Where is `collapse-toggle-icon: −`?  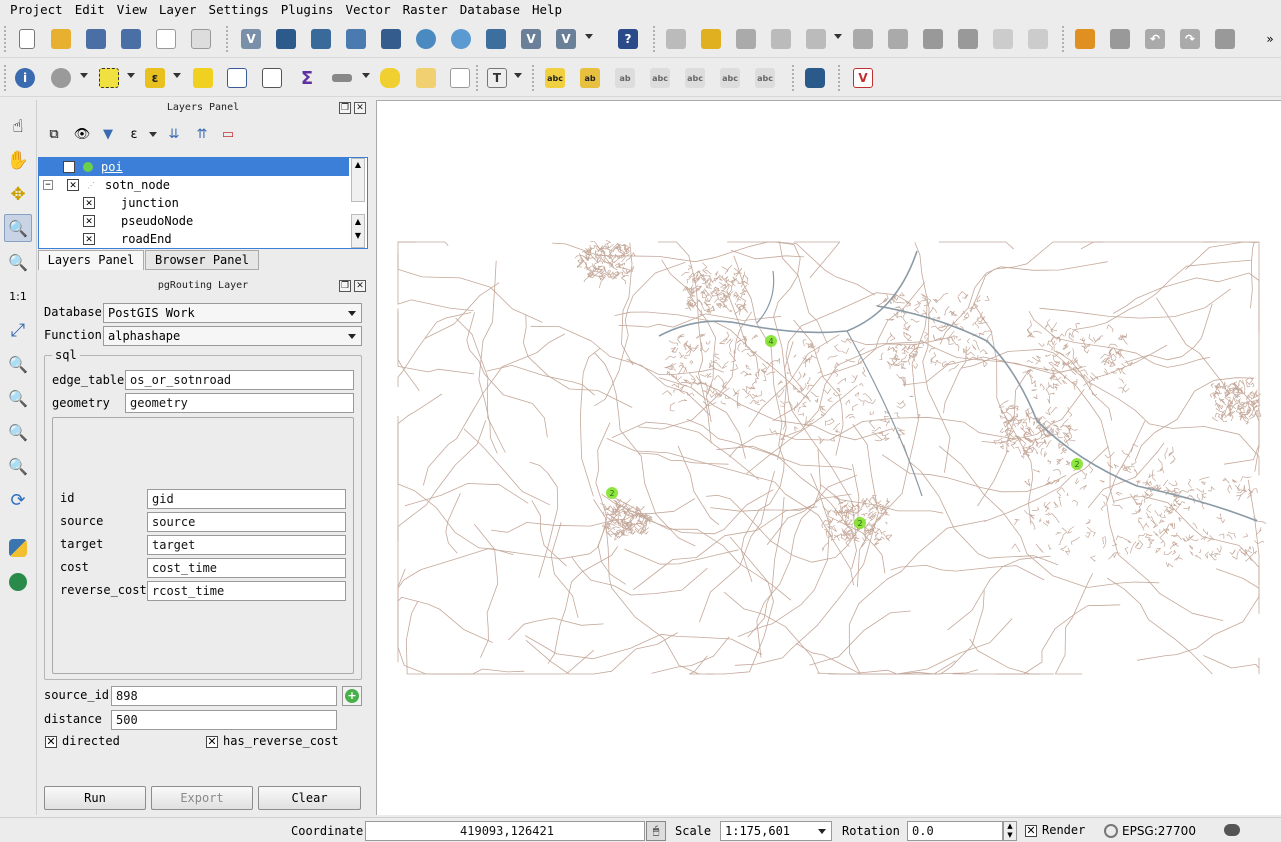 collapse-toggle-icon: − is located at coordinates (48, 185).